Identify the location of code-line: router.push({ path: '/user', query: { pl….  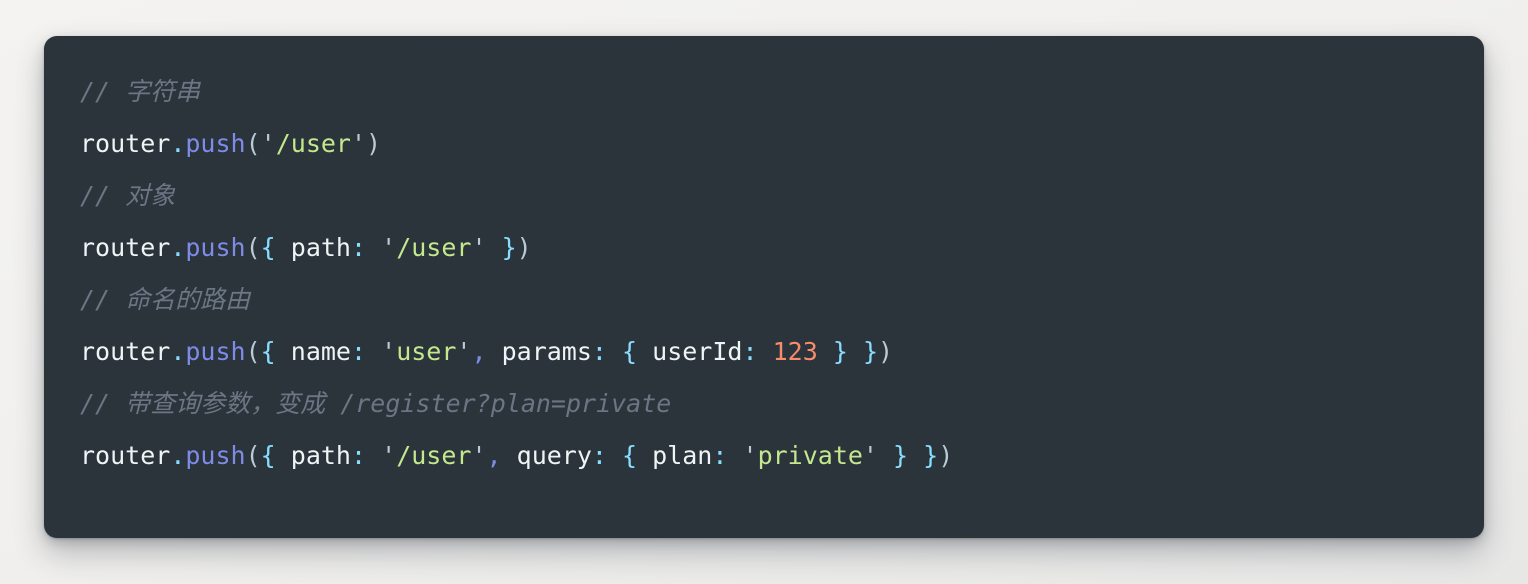
(782, 456).